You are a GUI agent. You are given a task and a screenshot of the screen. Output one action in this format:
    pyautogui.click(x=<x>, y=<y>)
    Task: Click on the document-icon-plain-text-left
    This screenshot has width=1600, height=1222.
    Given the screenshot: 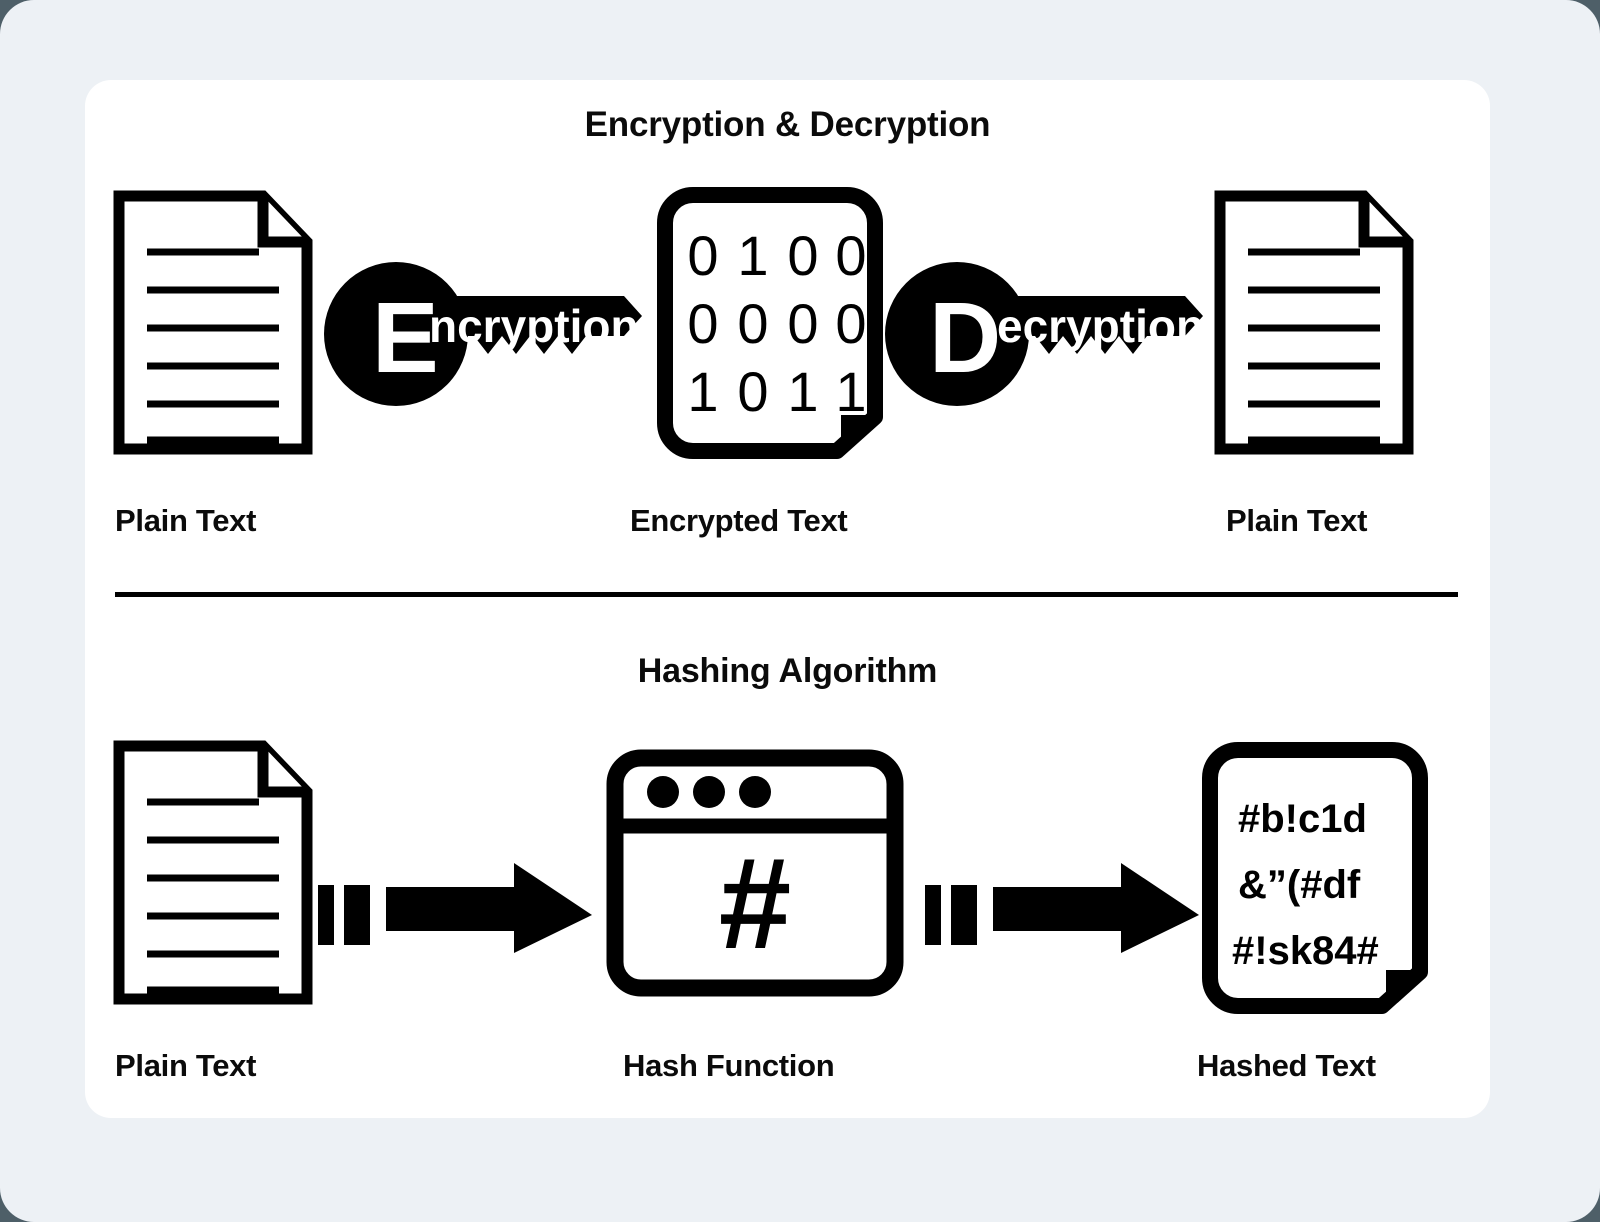 What is the action you would take?
    pyautogui.click(x=213, y=322)
    